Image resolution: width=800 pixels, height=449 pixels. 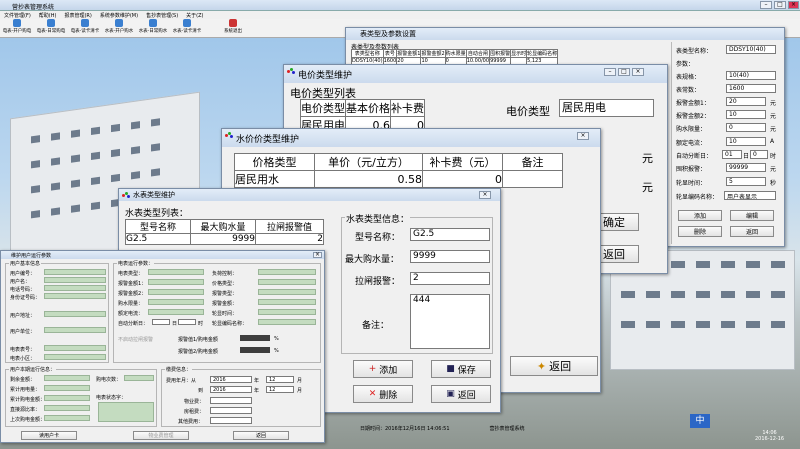 I want to click on tb-water-open: 水表-开户购水, so click(x=119, y=28).